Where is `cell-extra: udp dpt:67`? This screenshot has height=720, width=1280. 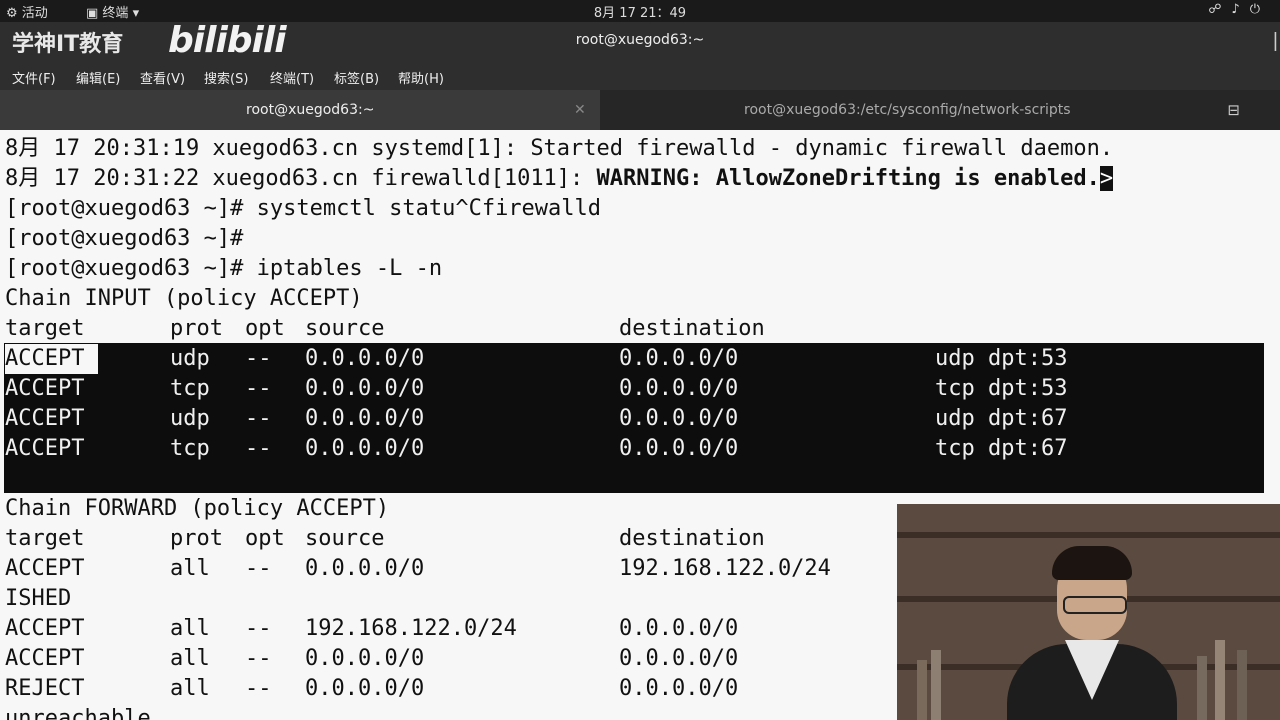
cell-extra: udp dpt:67 is located at coordinates (1001, 418).